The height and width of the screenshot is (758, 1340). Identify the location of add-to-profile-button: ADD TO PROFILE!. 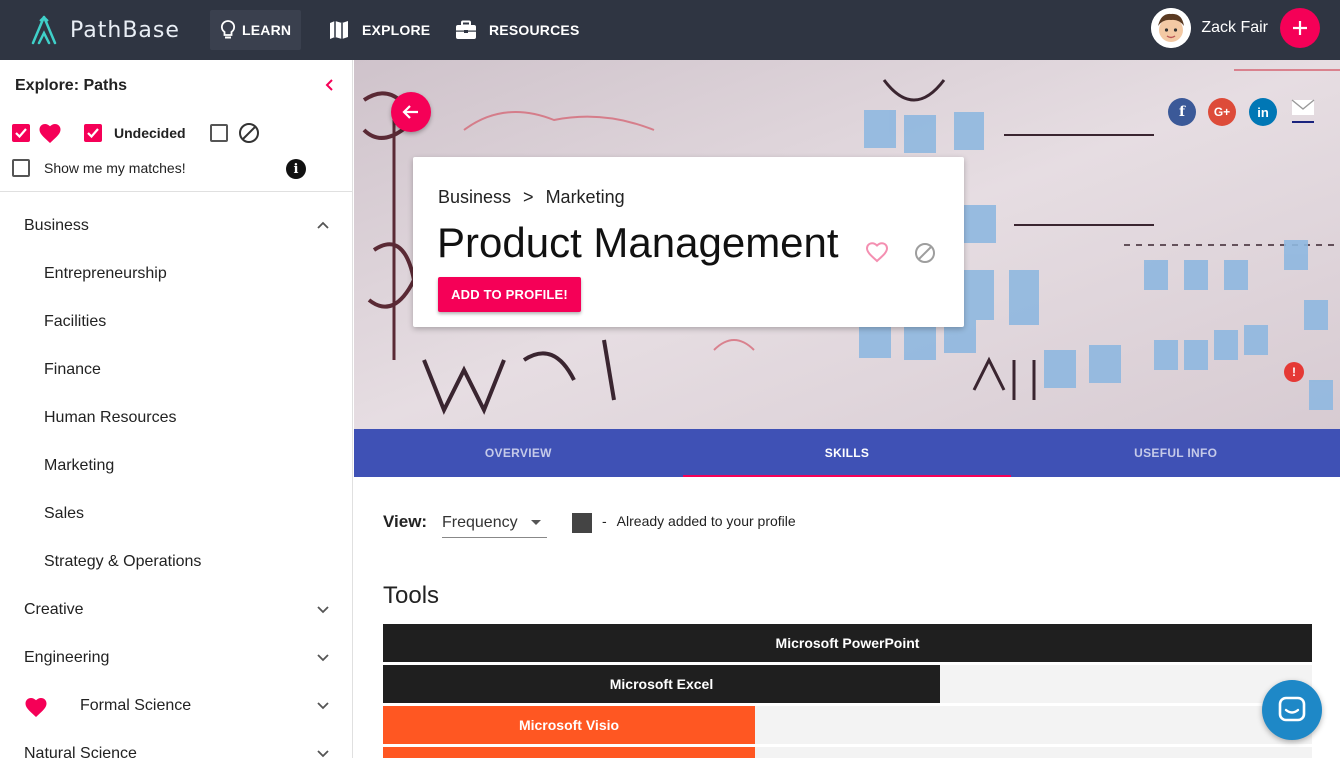
(509, 294).